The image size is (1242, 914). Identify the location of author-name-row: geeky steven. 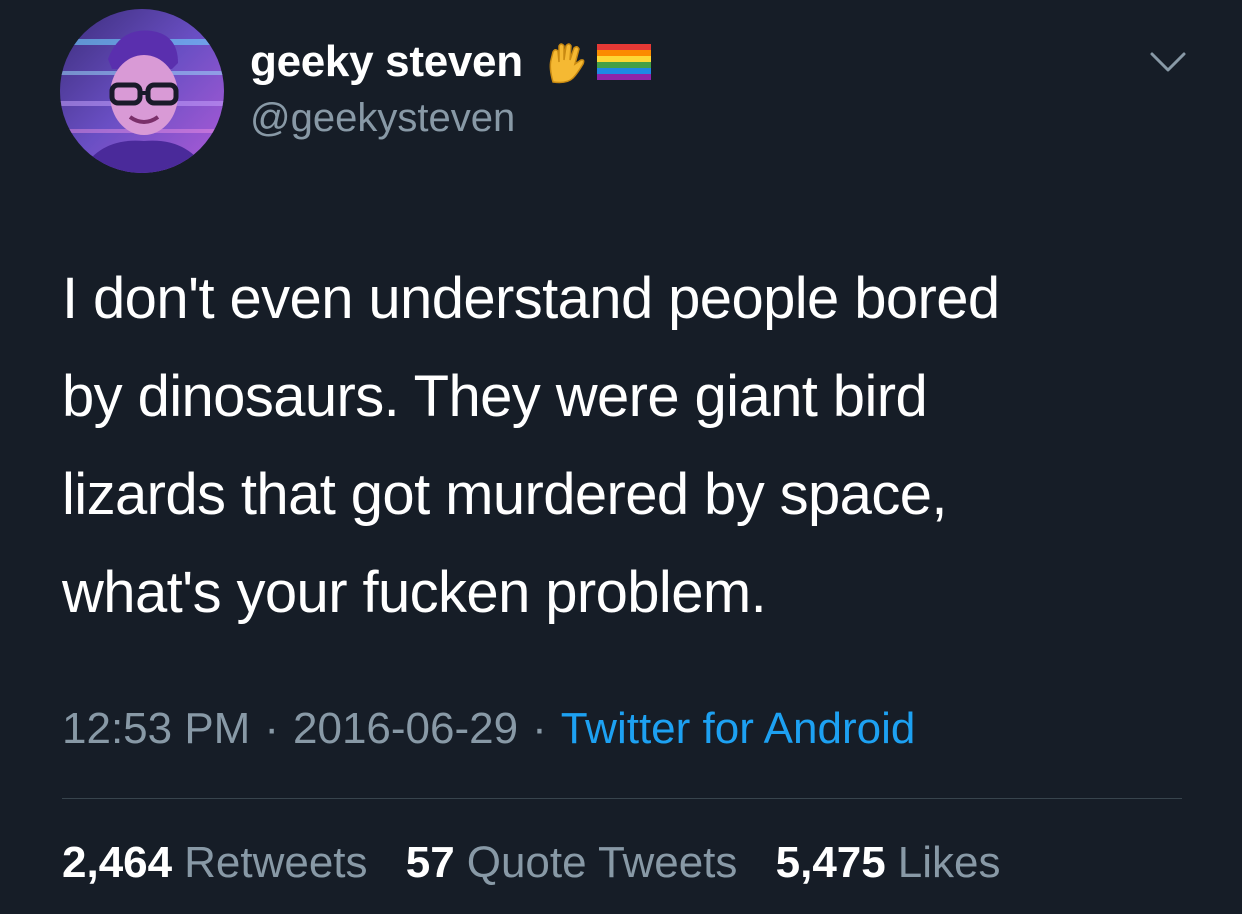
(450, 62).